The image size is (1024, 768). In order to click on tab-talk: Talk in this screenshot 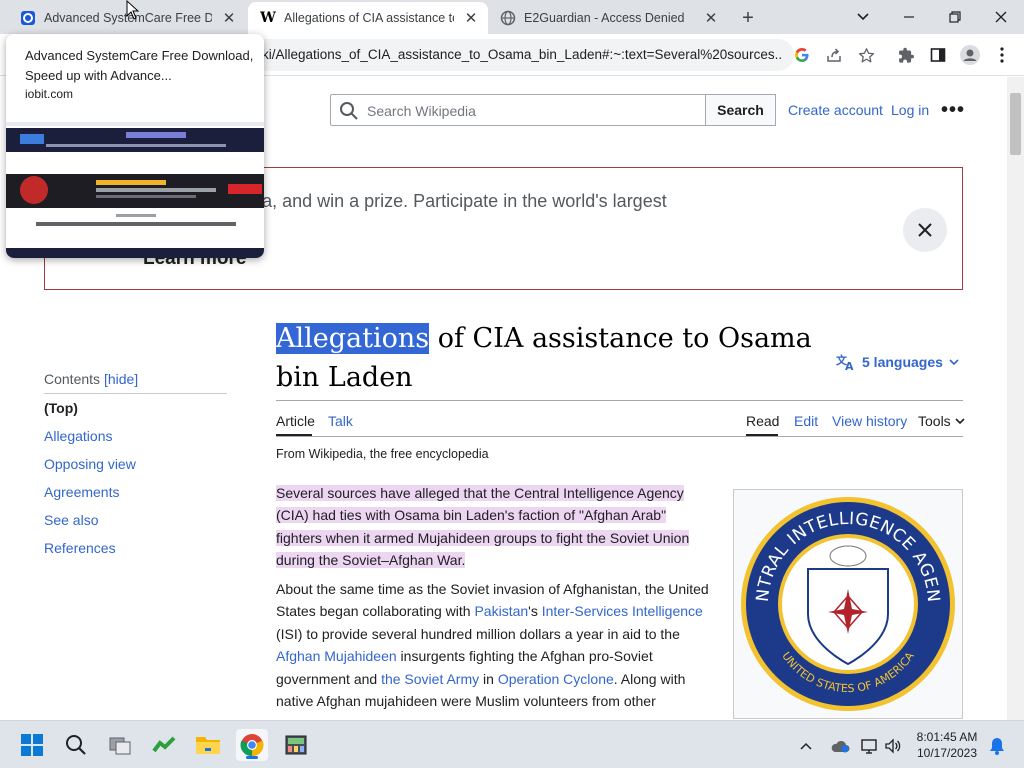, I will do `click(340, 421)`.